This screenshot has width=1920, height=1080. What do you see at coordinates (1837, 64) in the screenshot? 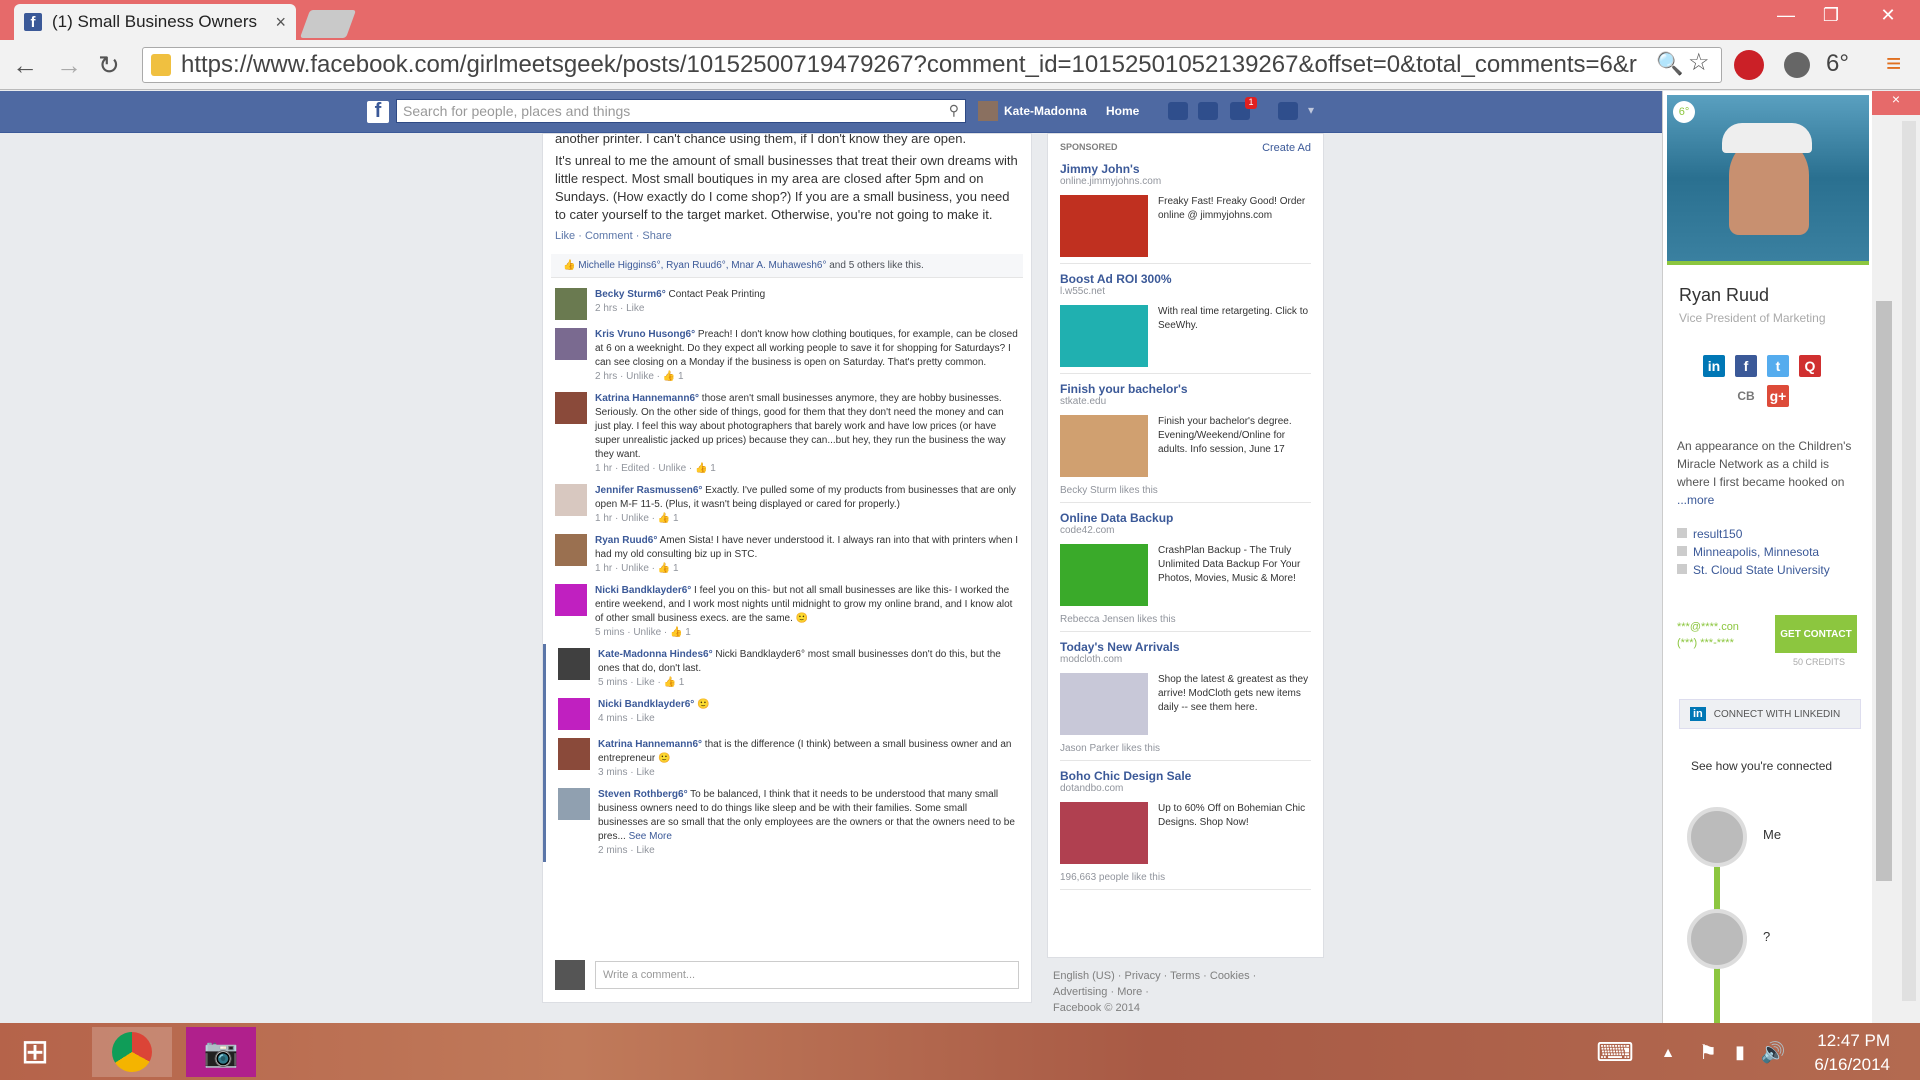
I see `sixth-degree-icon: 6°` at bounding box center [1837, 64].